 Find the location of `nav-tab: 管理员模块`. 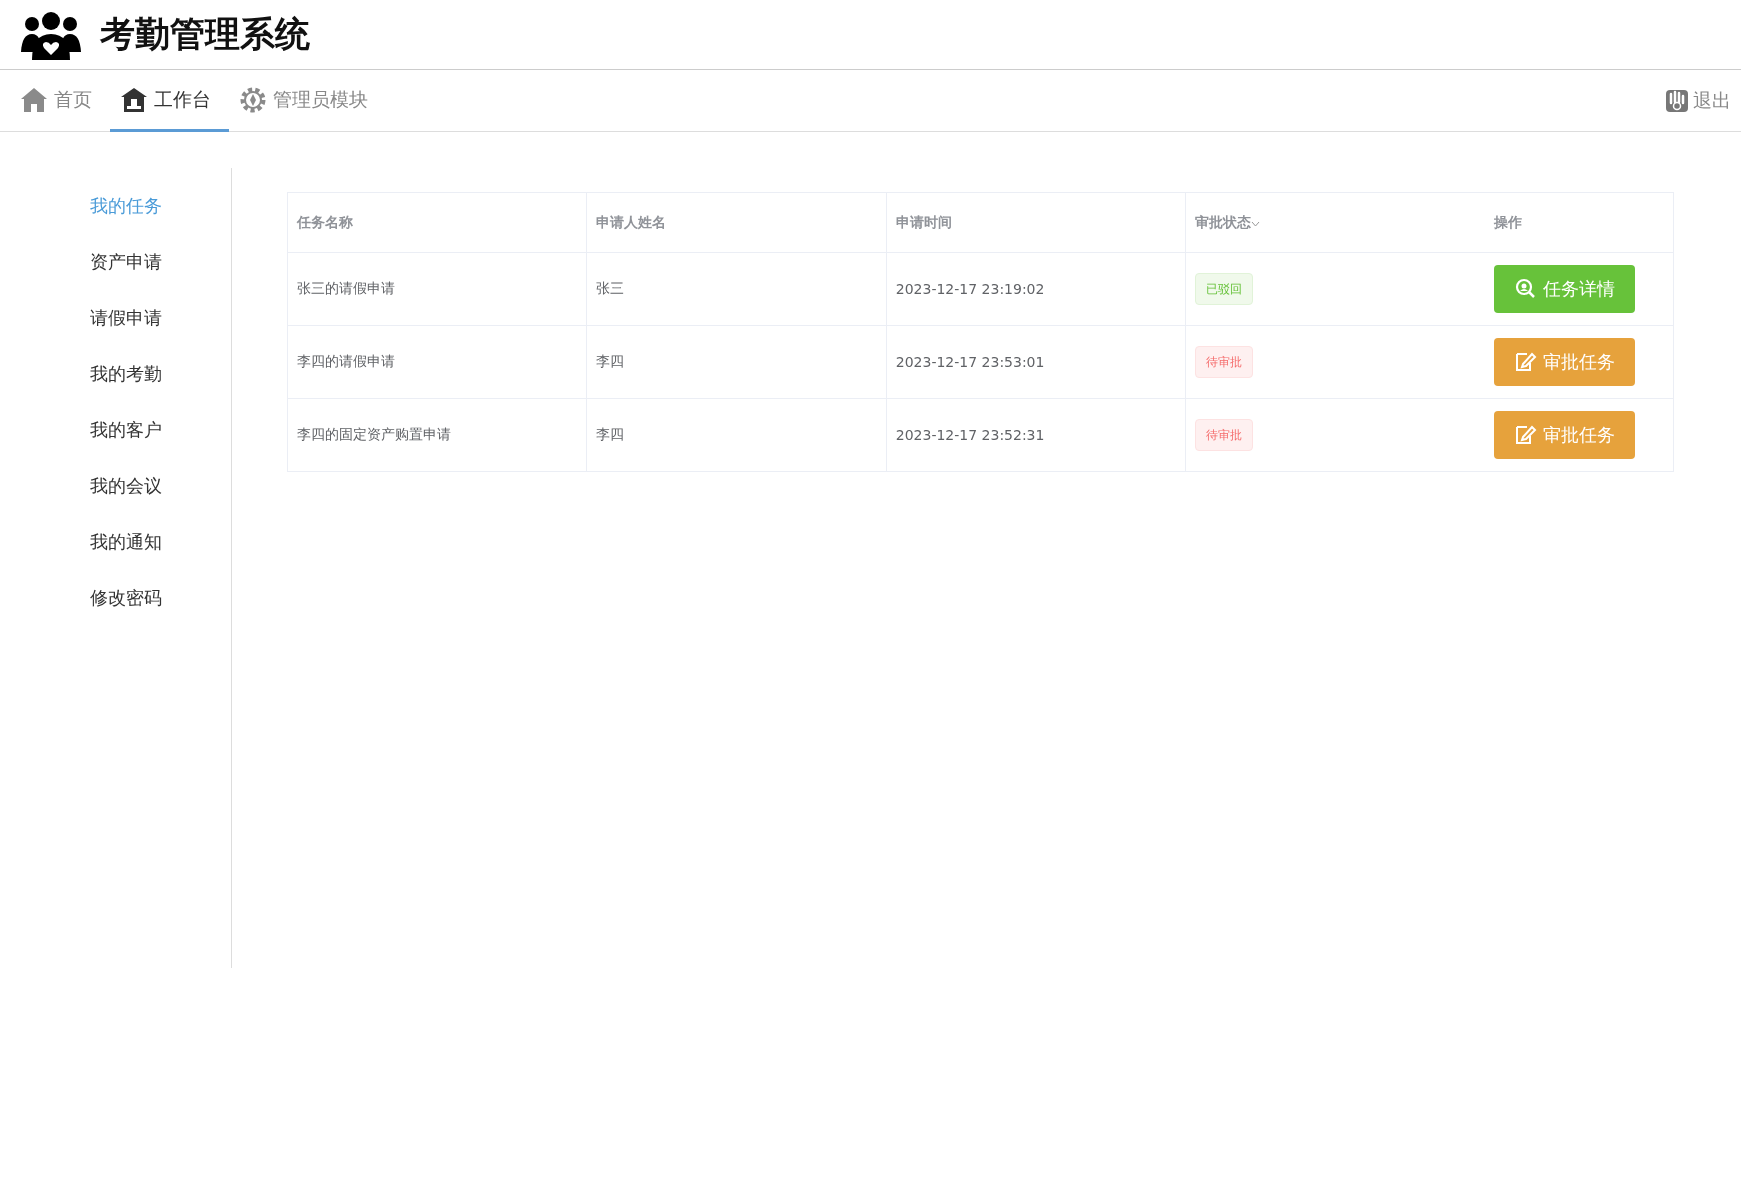

nav-tab: 管理员模块 is located at coordinates (307, 101).